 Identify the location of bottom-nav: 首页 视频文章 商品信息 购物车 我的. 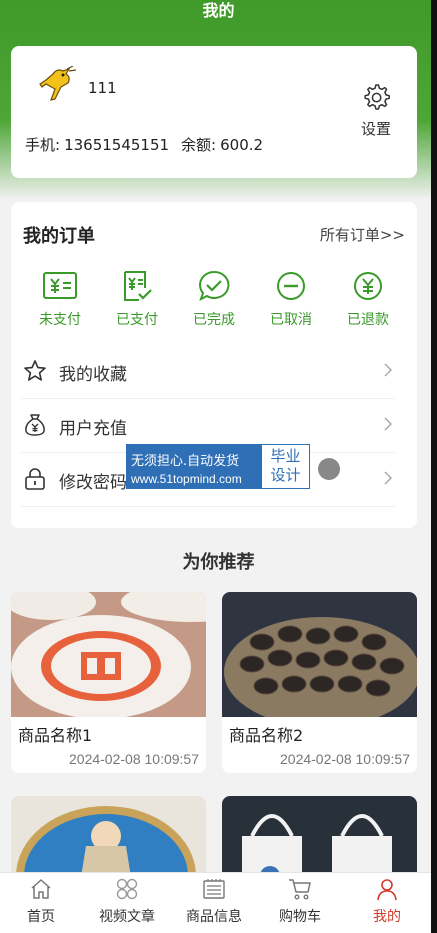
(215, 902).